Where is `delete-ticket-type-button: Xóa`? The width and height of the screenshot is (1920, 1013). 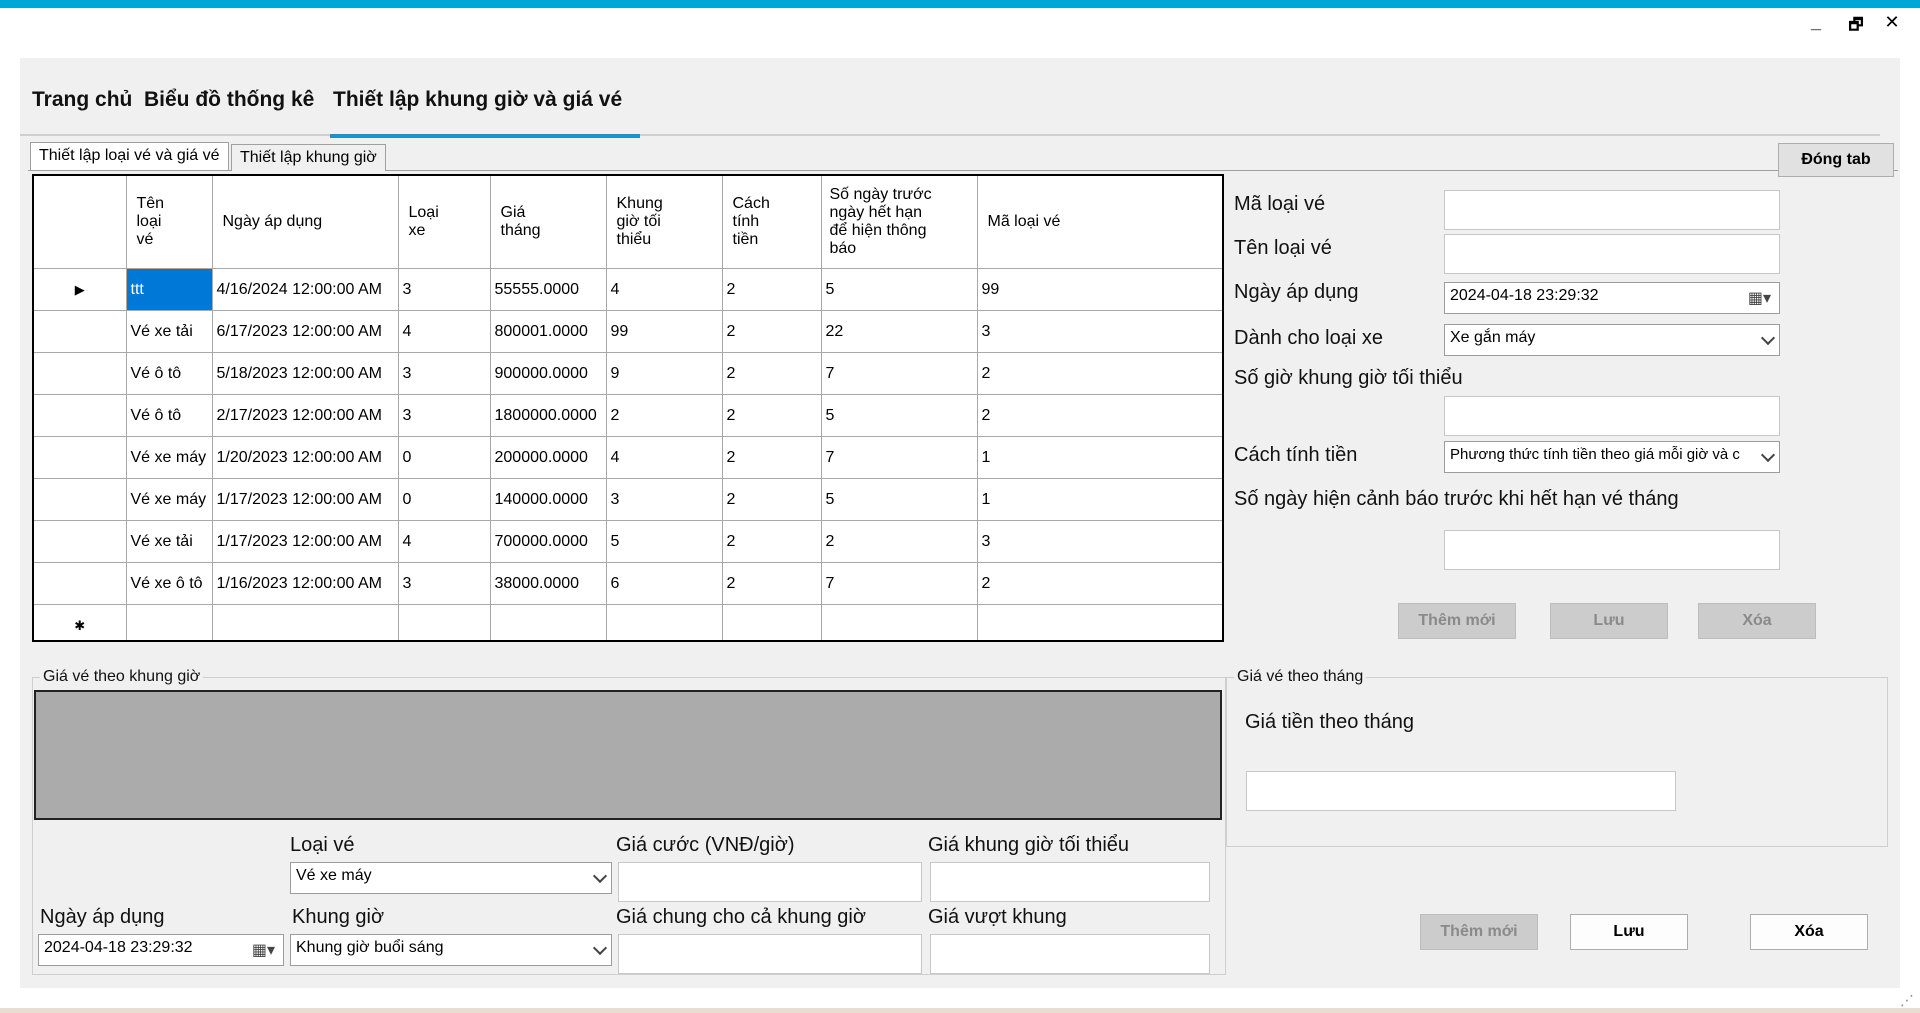 delete-ticket-type-button: Xóa is located at coordinates (1757, 621).